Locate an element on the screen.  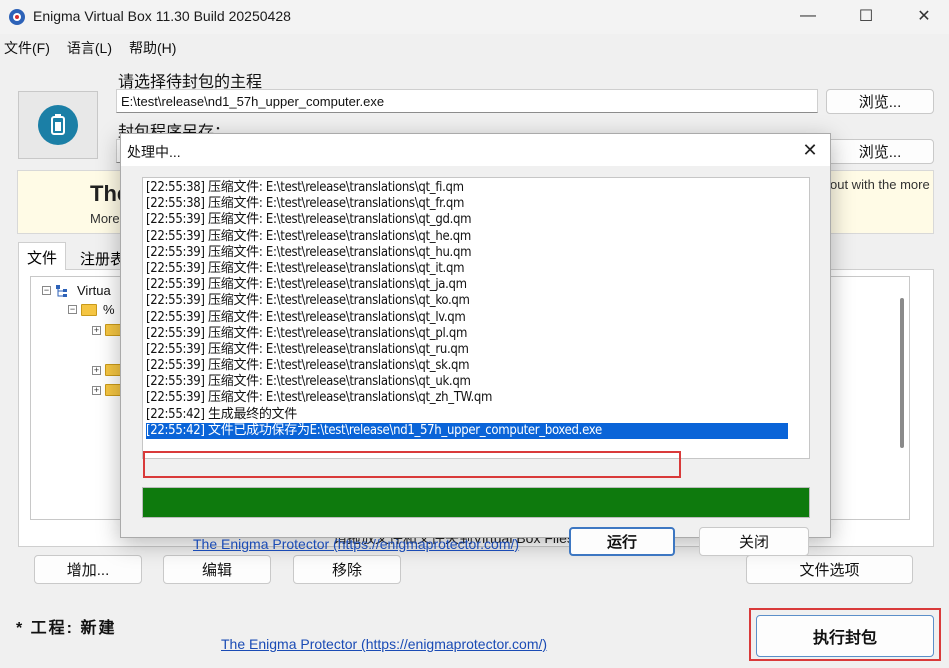
project-status: * 工程: 新建 is located at coordinates (66, 628).